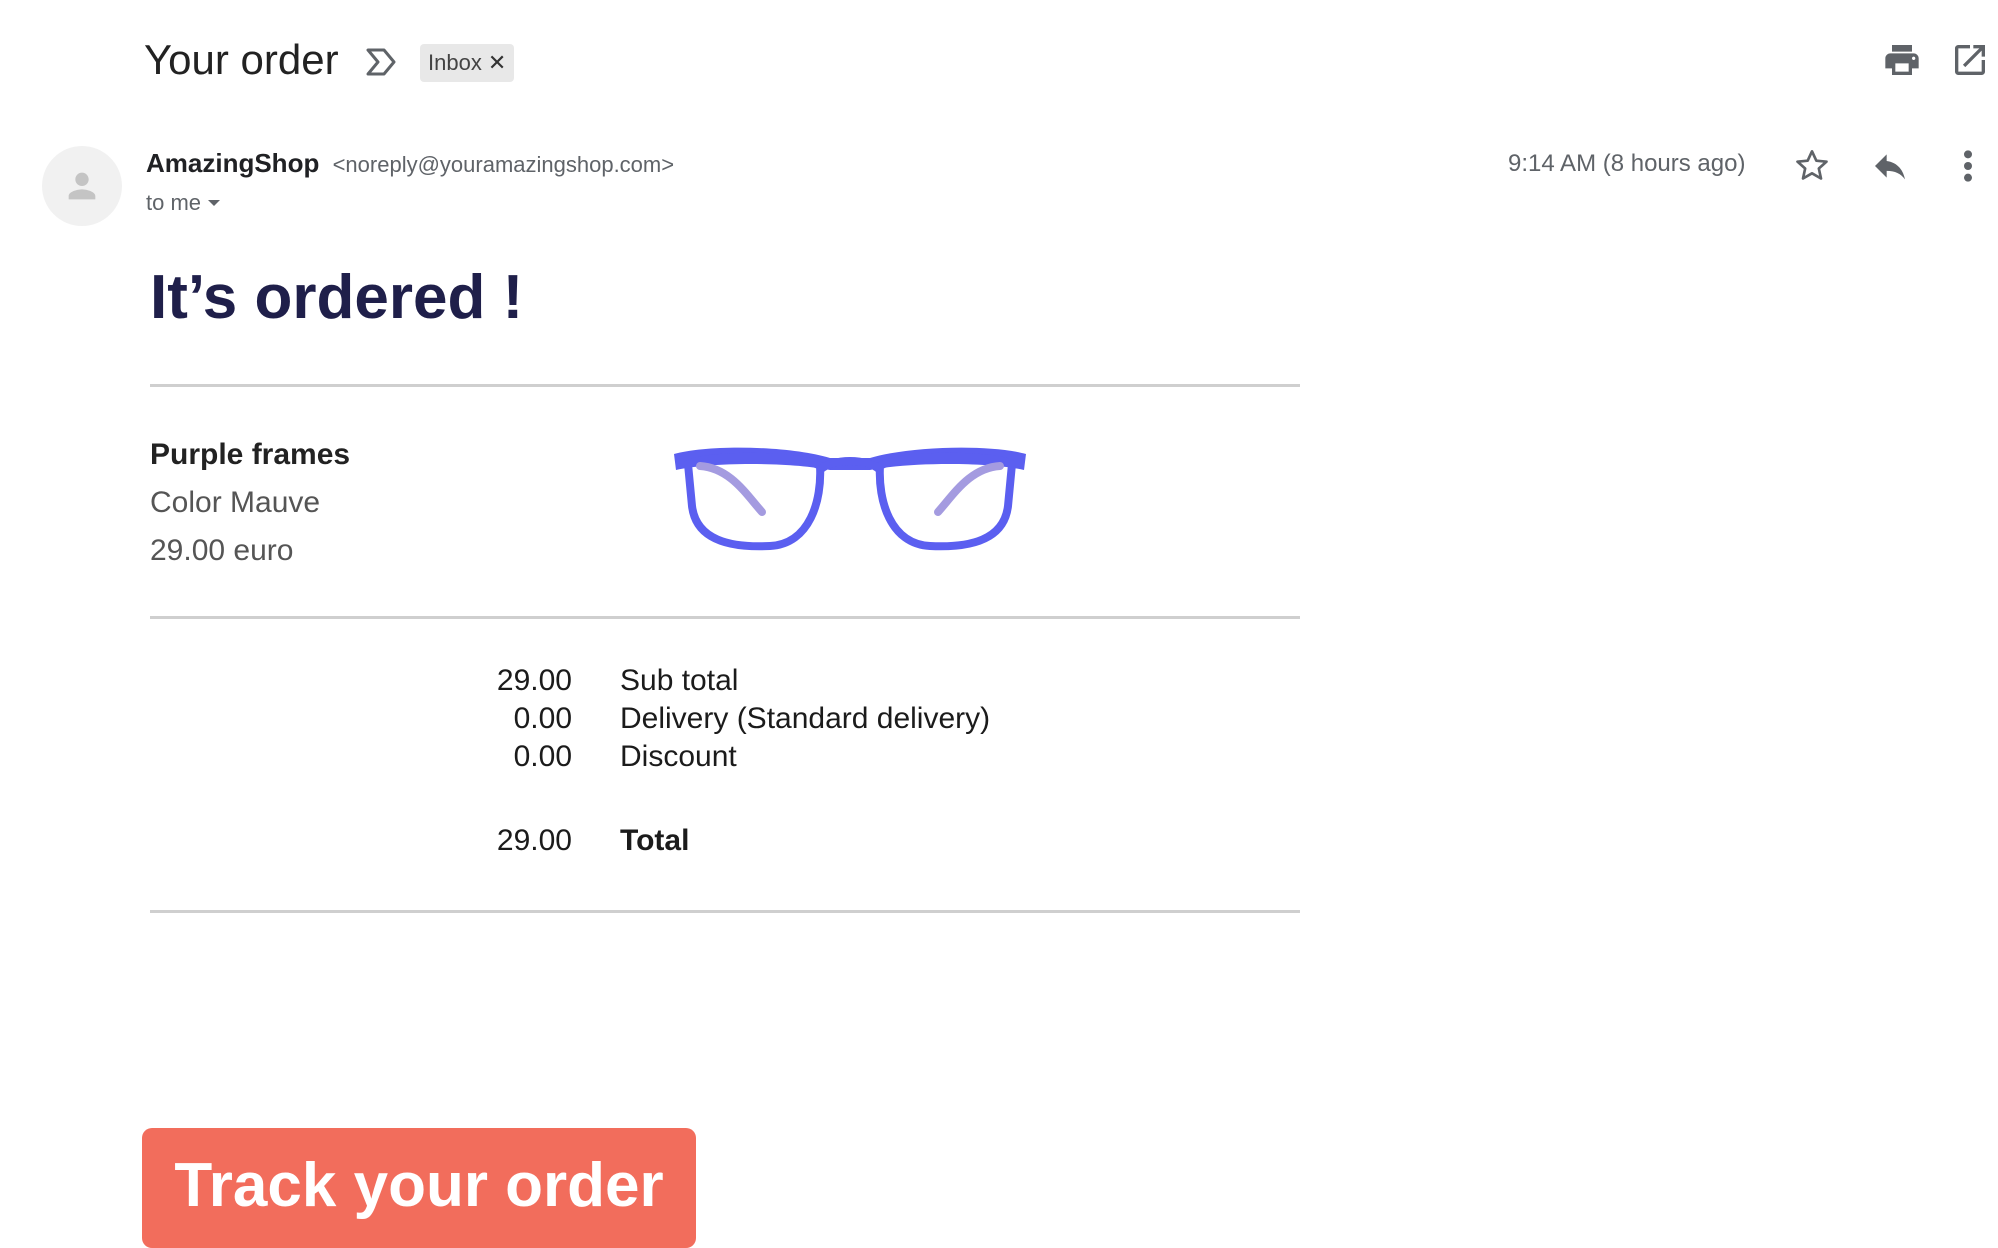  I want to click on importance-marker-icon, so click(382, 62).